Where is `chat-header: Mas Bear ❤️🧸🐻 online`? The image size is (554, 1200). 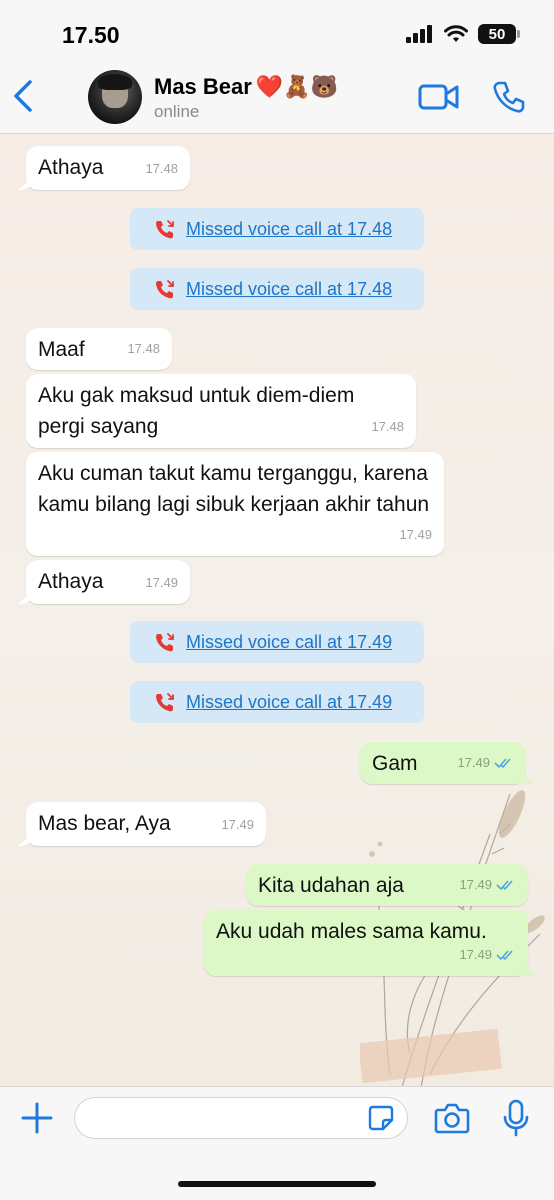
chat-header: Mas Bear ❤️🧸🐻 online is located at coordinates (277, 98).